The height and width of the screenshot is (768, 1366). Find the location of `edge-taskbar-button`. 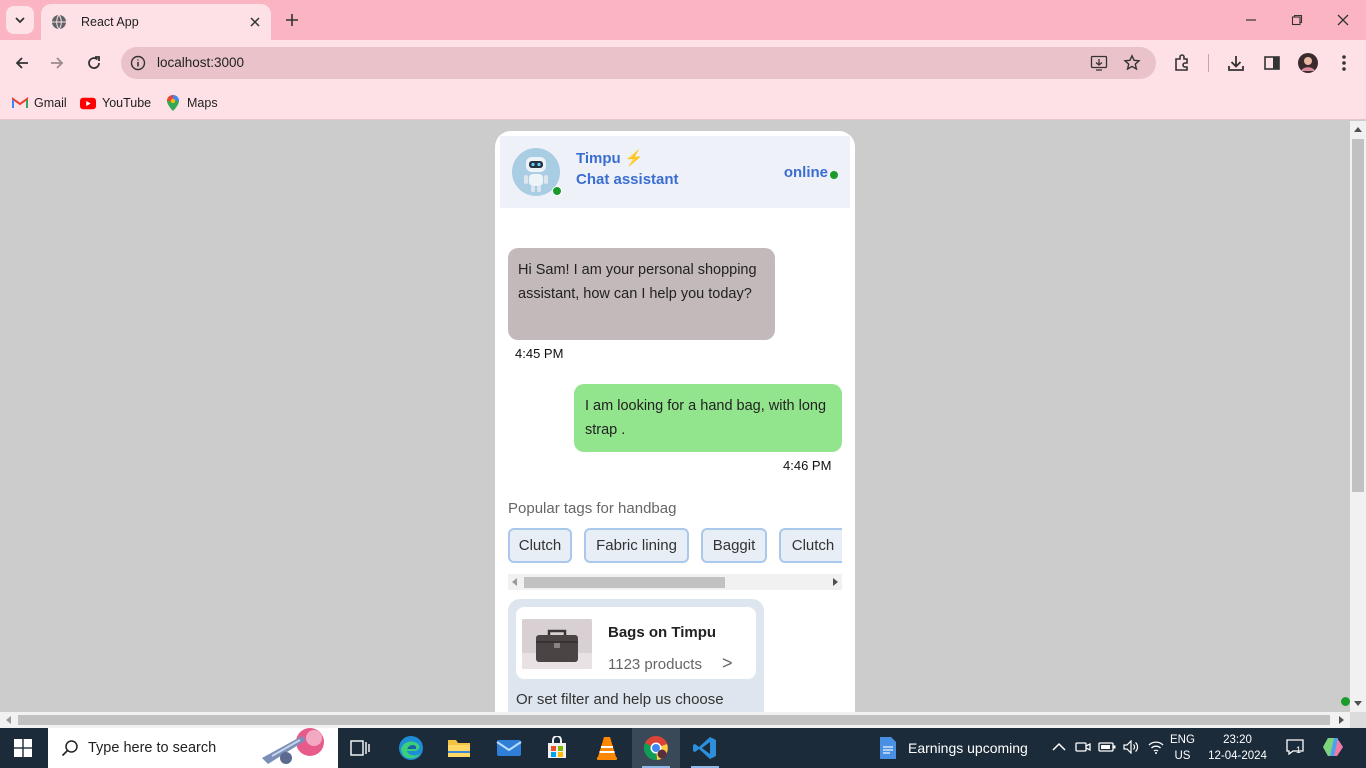

edge-taskbar-button is located at coordinates (411, 748).